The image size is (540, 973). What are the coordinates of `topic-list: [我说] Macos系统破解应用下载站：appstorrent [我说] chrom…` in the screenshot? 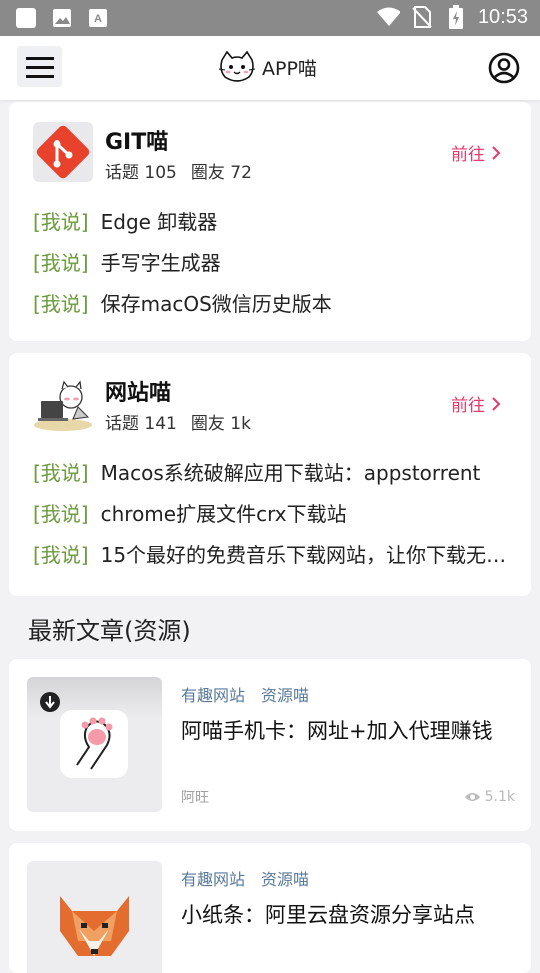 It's located at (272, 518).